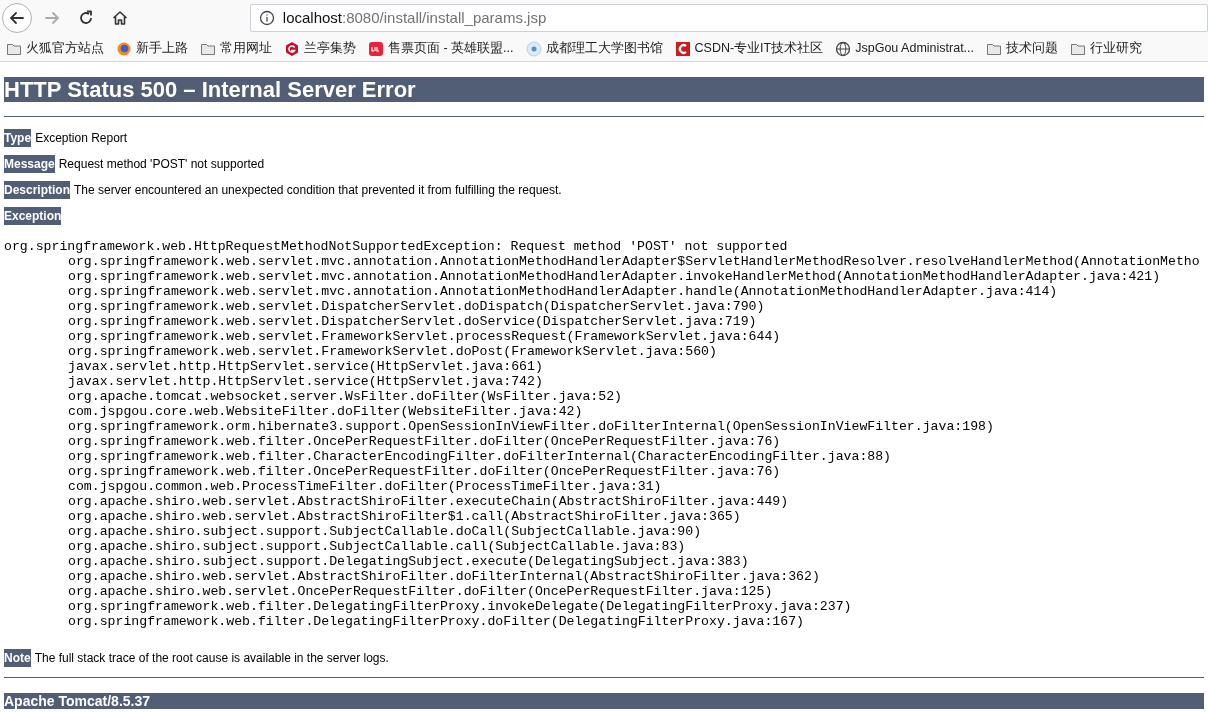 Image resolution: width=1208 pixels, height=712 pixels. What do you see at coordinates (152, 48) in the screenshot?
I see `bookmark-item: 新手上路` at bounding box center [152, 48].